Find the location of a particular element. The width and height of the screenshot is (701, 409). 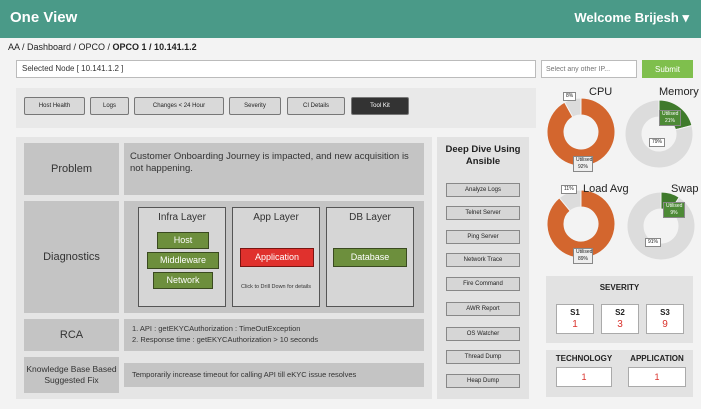

severity-s1-value: 1 is located at coordinates (575, 324).